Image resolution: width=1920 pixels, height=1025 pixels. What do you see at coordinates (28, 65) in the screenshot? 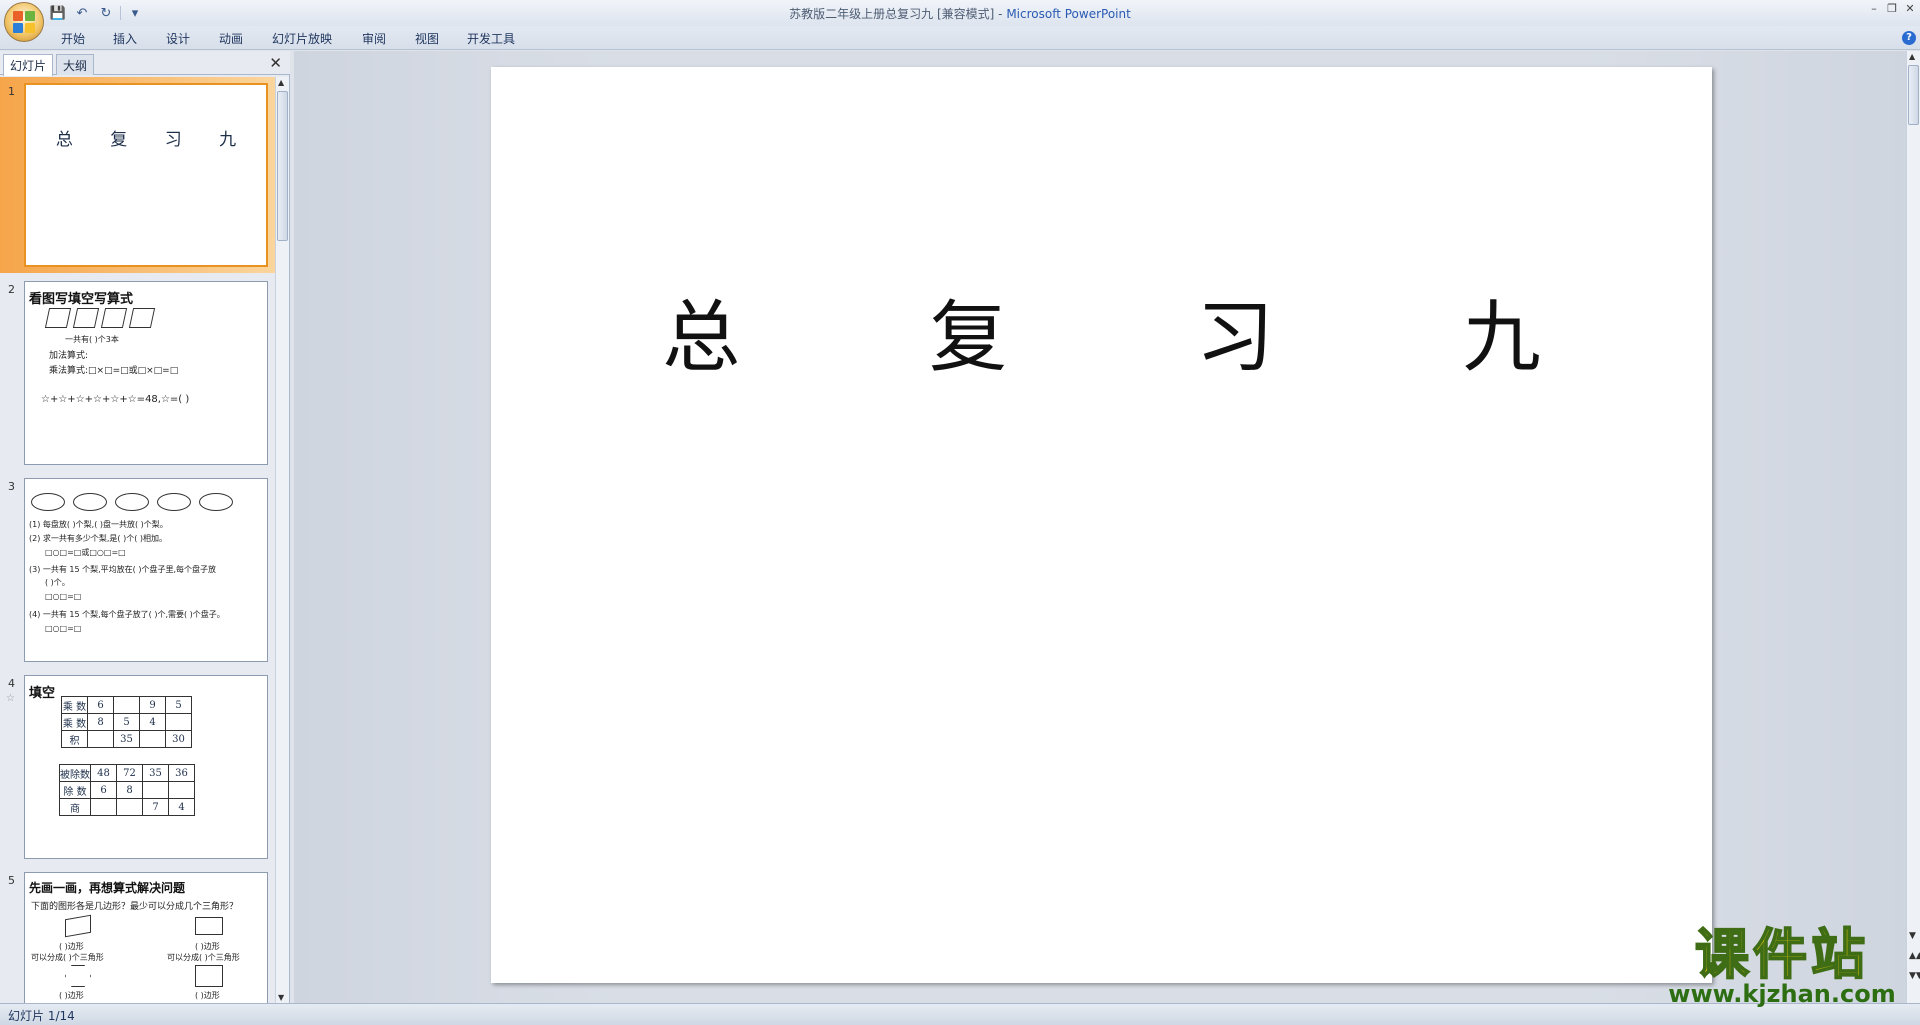
I see `tab-slides: 幻灯片` at bounding box center [28, 65].